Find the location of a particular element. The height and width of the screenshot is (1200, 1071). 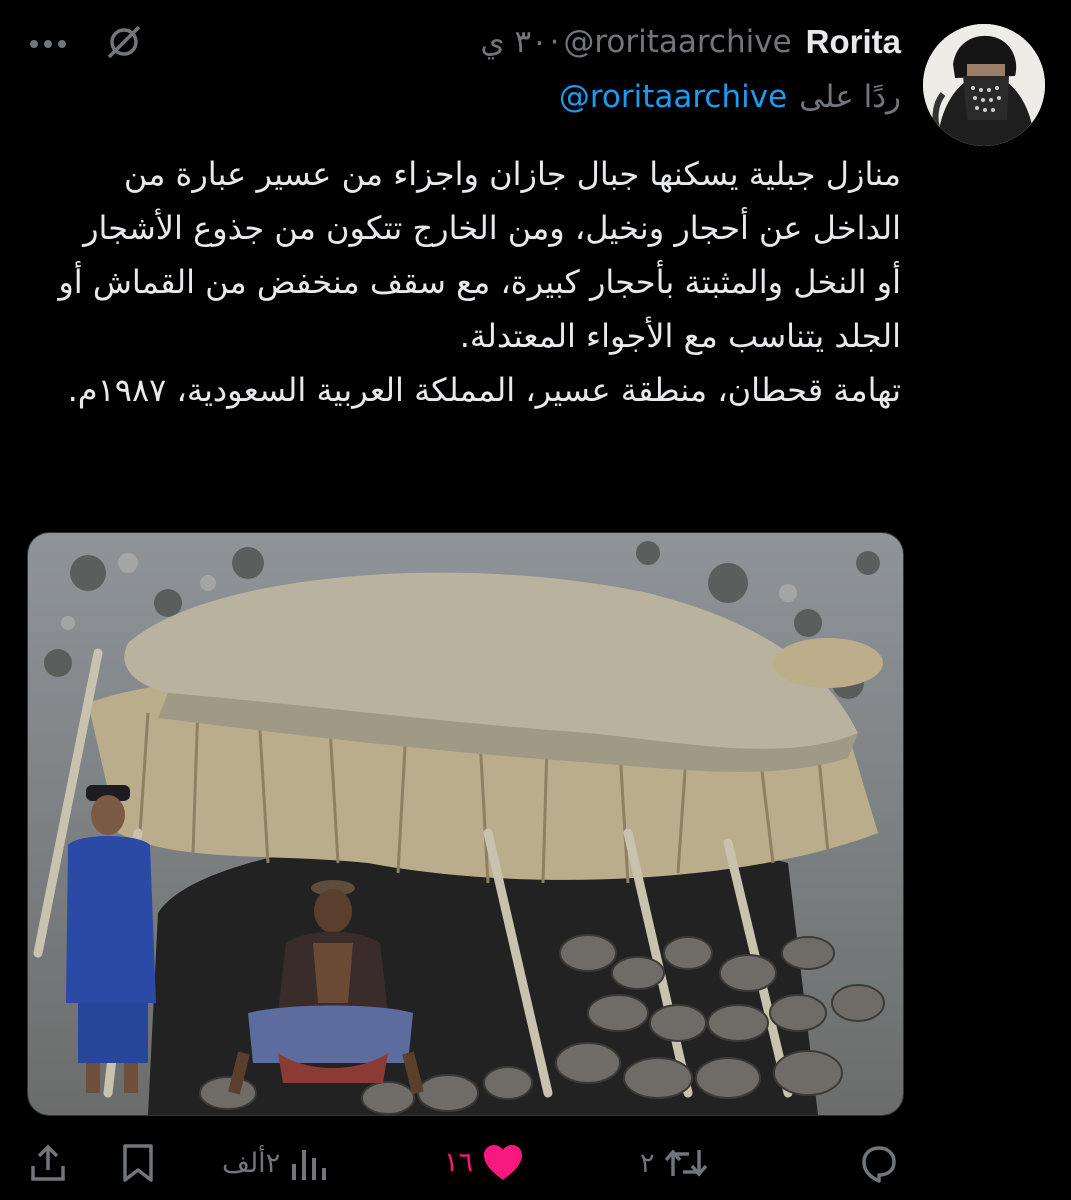

reply-handle-link: @roritaarchive is located at coordinates (673, 97).